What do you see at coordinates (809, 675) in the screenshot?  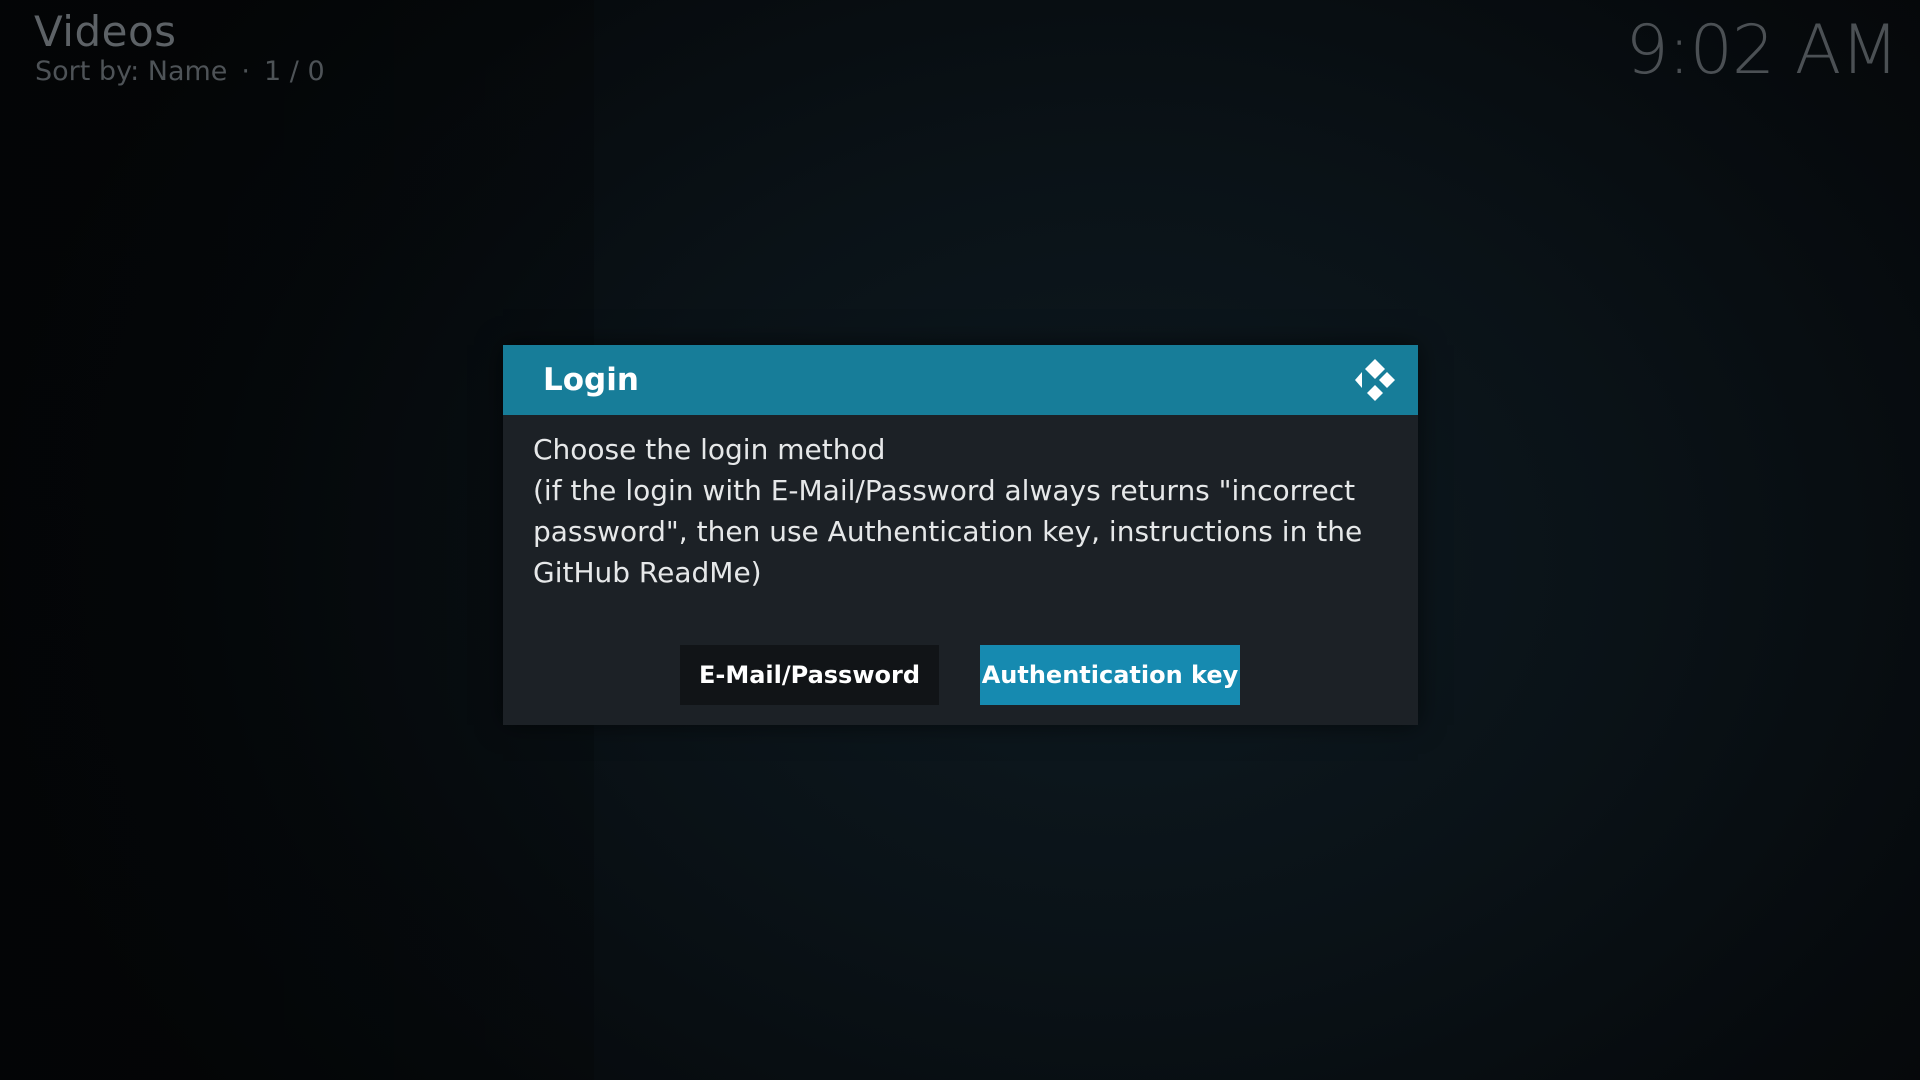 I see `email-password-button: E-Mail/Password` at bounding box center [809, 675].